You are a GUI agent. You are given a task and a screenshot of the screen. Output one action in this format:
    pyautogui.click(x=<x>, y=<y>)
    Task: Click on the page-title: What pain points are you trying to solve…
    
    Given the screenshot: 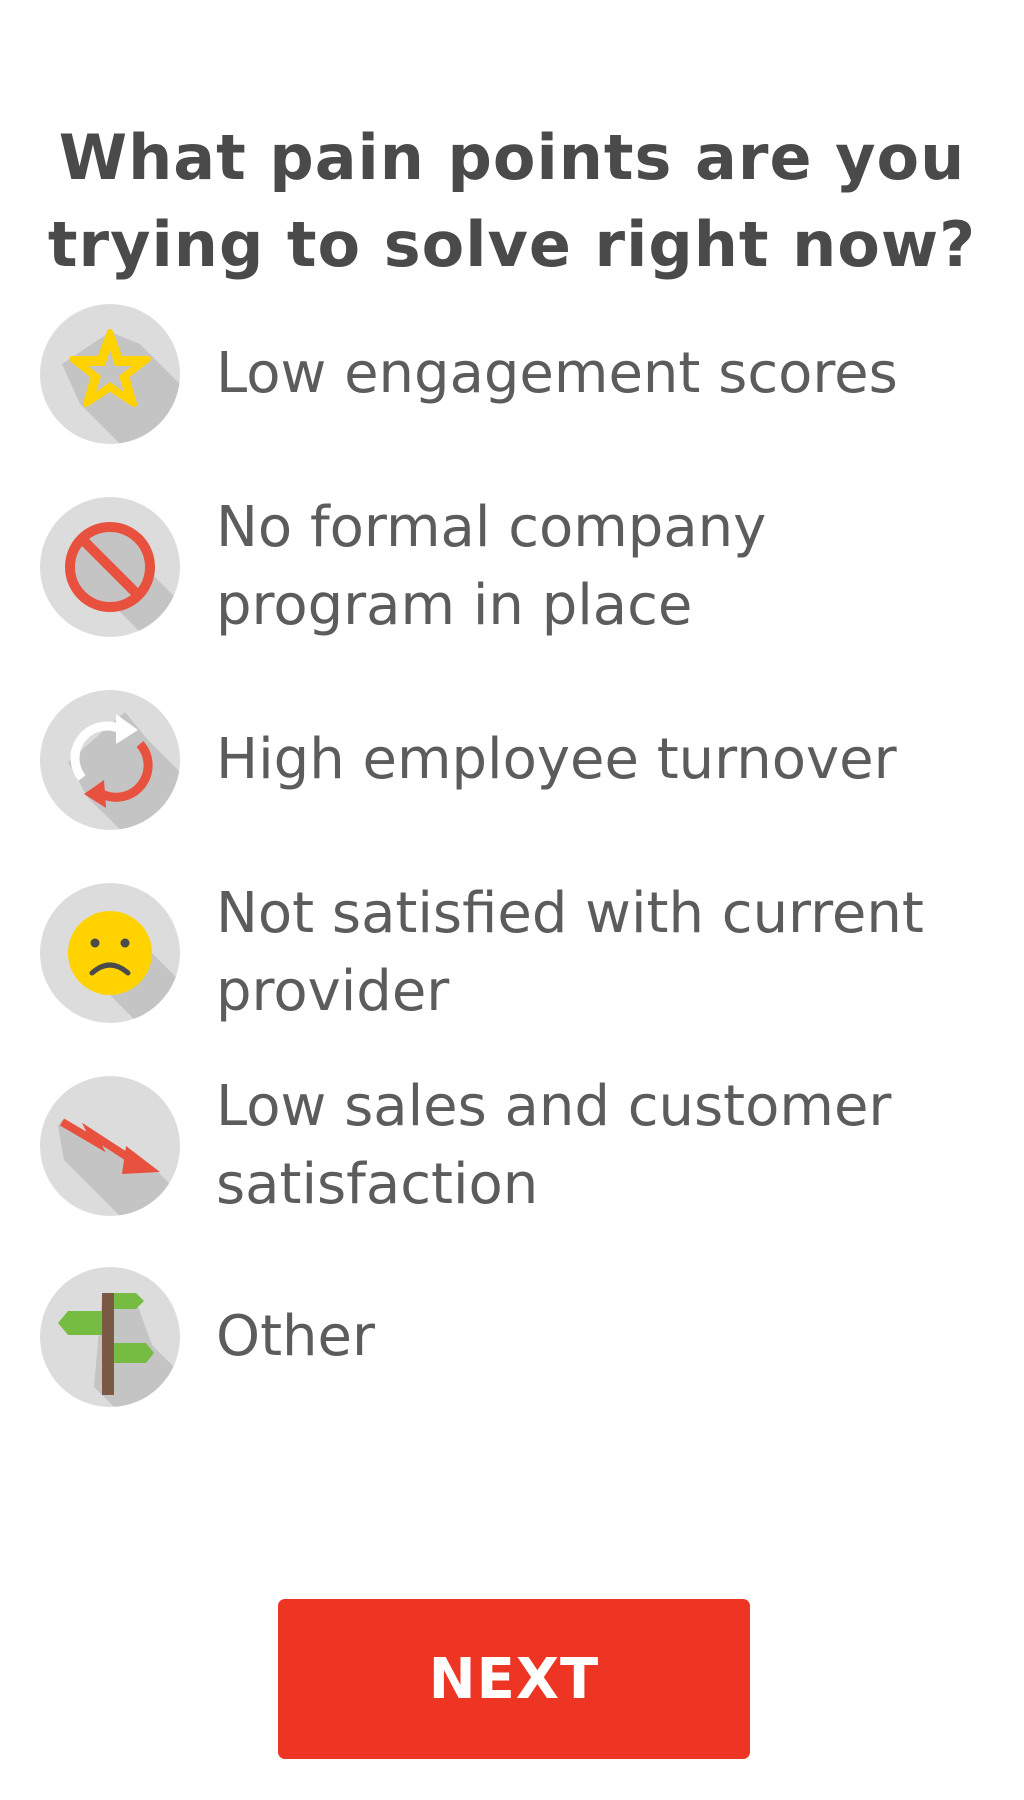 What is the action you would take?
    pyautogui.click(x=512, y=201)
    